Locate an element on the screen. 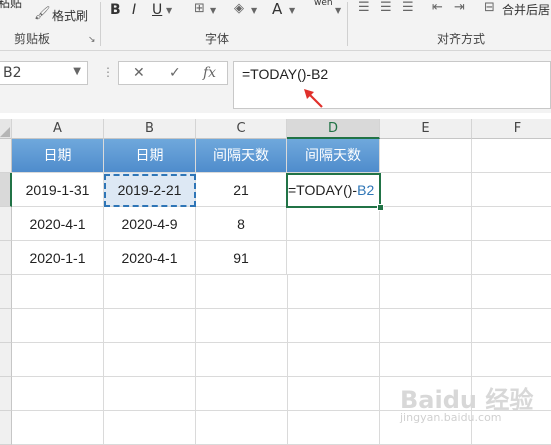  align-center-icon: ☰ is located at coordinates (386, 8).